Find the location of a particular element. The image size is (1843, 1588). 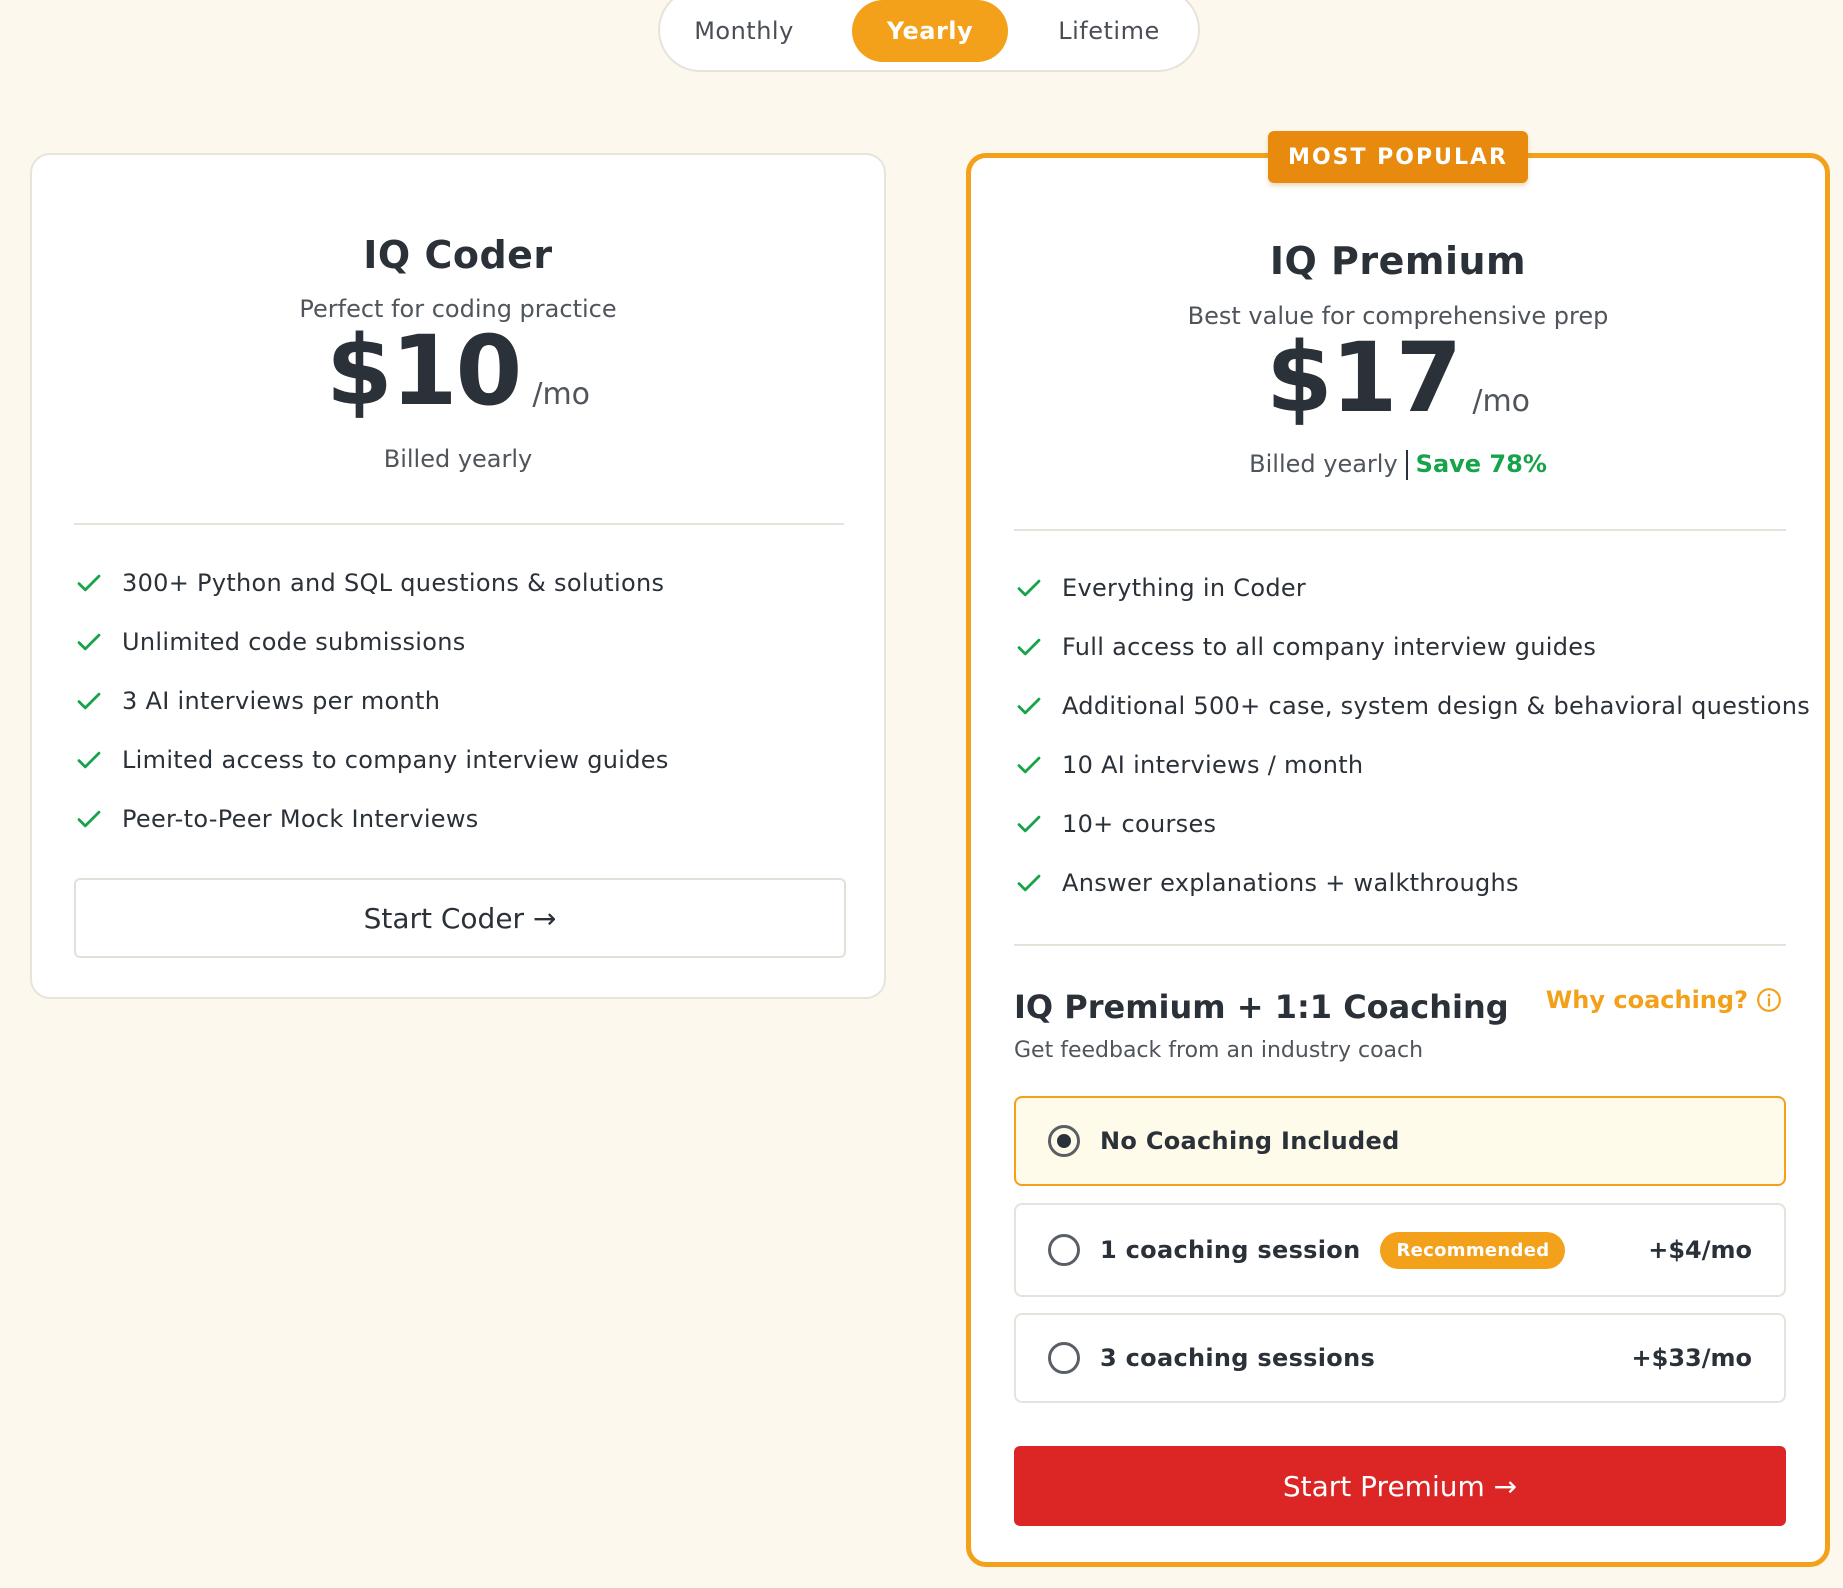

option-price: +$4/mo is located at coordinates (1700, 1250).